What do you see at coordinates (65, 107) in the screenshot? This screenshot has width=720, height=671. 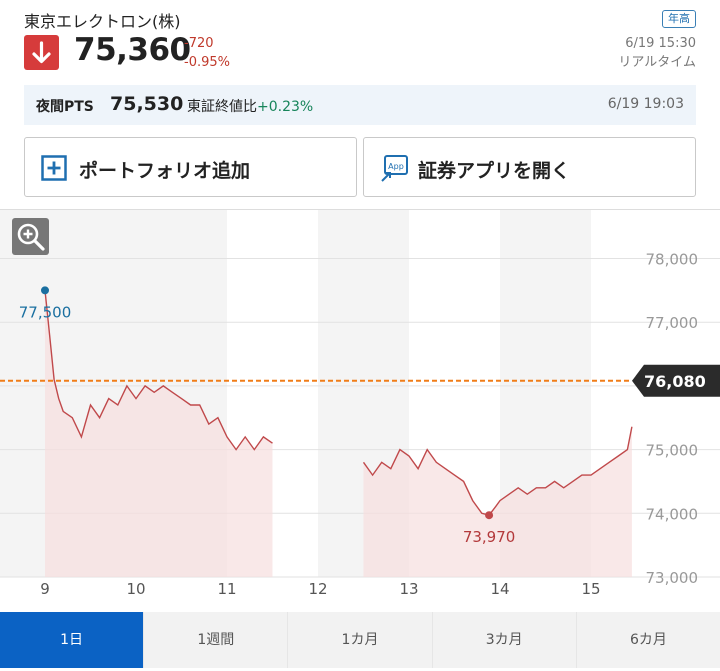 I see `pts-label: 夜間PTS` at bounding box center [65, 107].